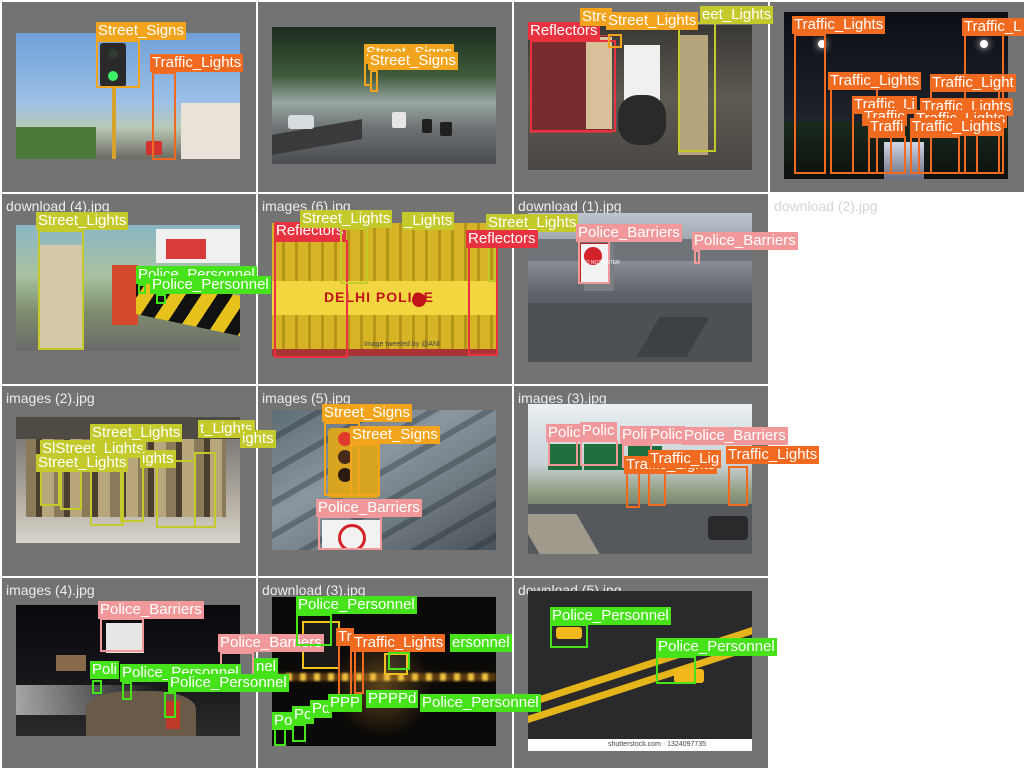 This screenshot has width=1024, height=768. I want to click on tile-photo: DELHI POLICE Image tweeted by @ANI, so click(384, 289).